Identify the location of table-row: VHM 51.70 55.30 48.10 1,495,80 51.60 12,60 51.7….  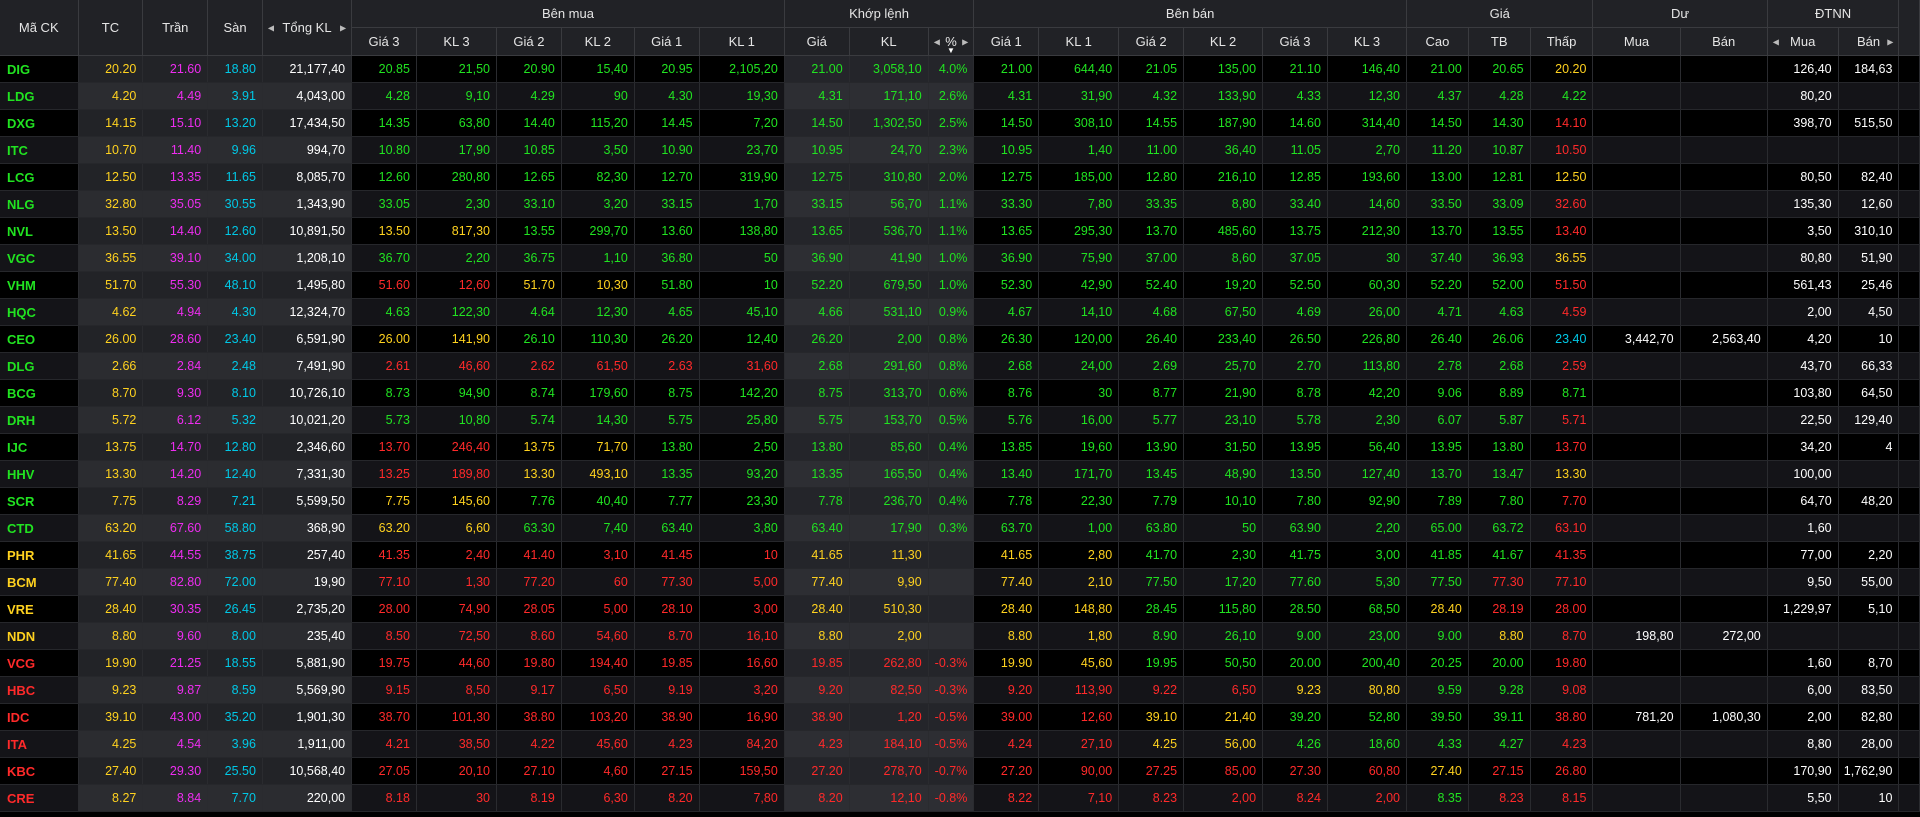
(960, 285).